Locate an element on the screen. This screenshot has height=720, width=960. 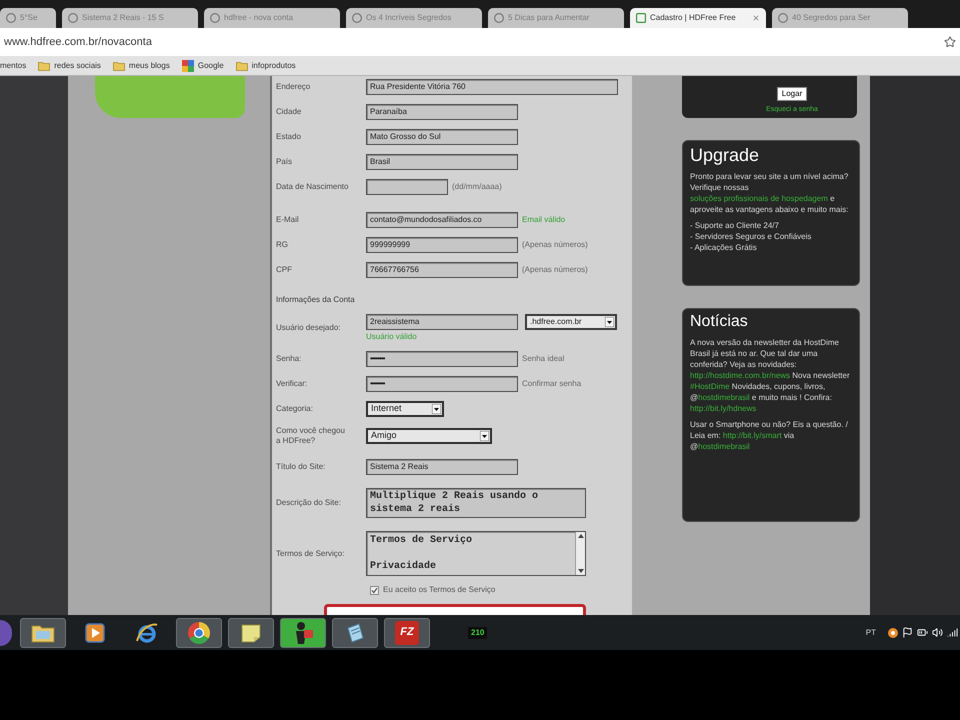
field-hint: (dd/mm/aaaa) is located at coordinates (477, 187).